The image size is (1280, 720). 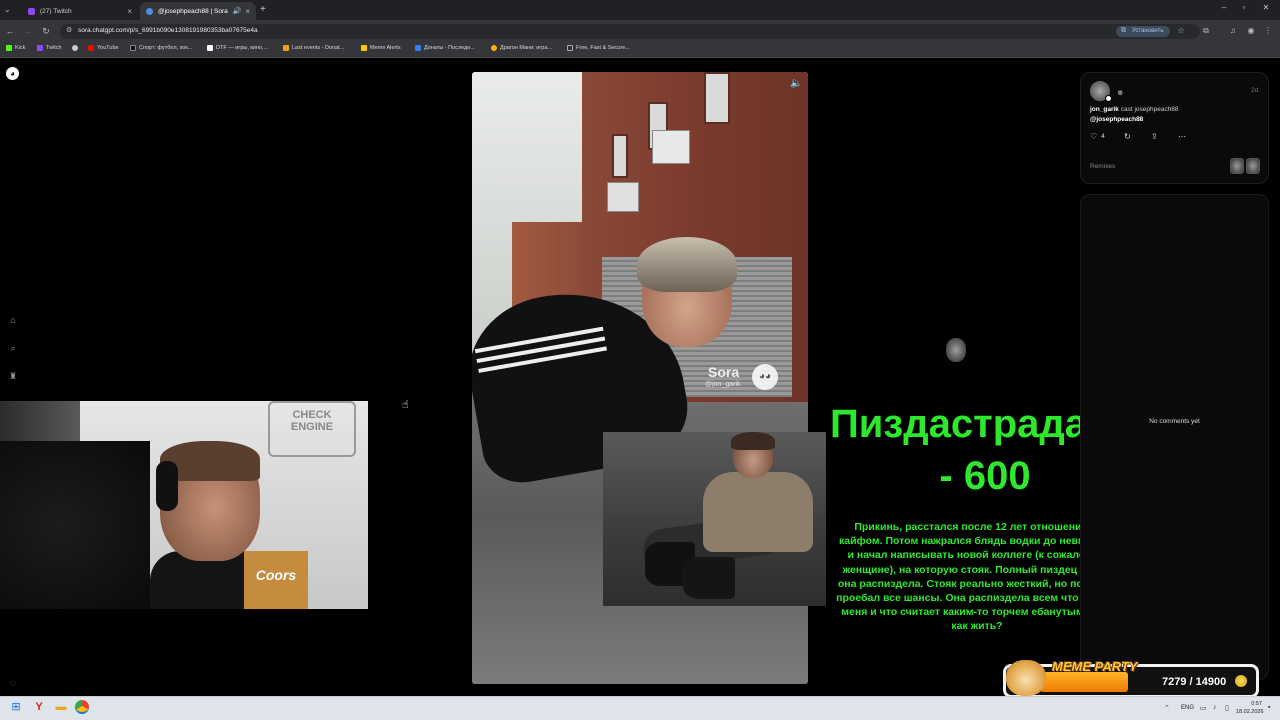 I want to click on clock-date: 18.02.2026, so click(x=1250, y=712).